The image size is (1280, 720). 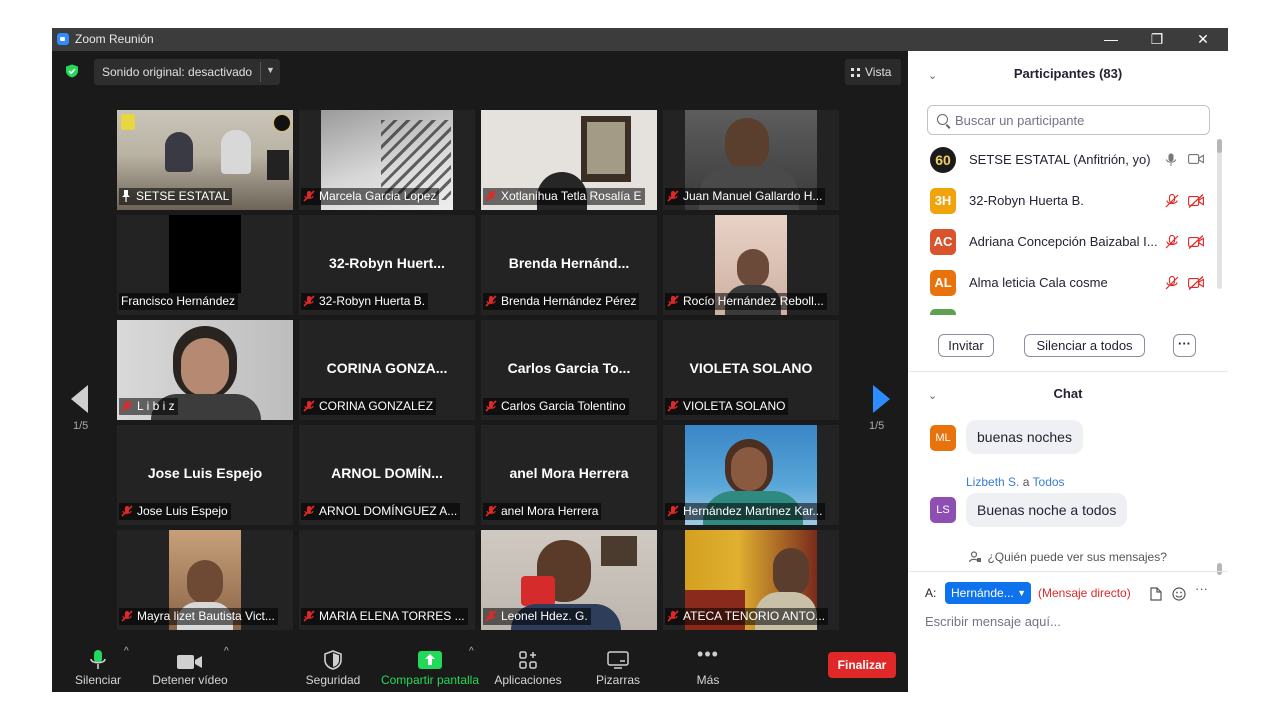 What do you see at coordinates (187, 72) in the screenshot?
I see `original-sound-toggle: Sonido original: desactivado ▼` at bounding box center [187, 72].